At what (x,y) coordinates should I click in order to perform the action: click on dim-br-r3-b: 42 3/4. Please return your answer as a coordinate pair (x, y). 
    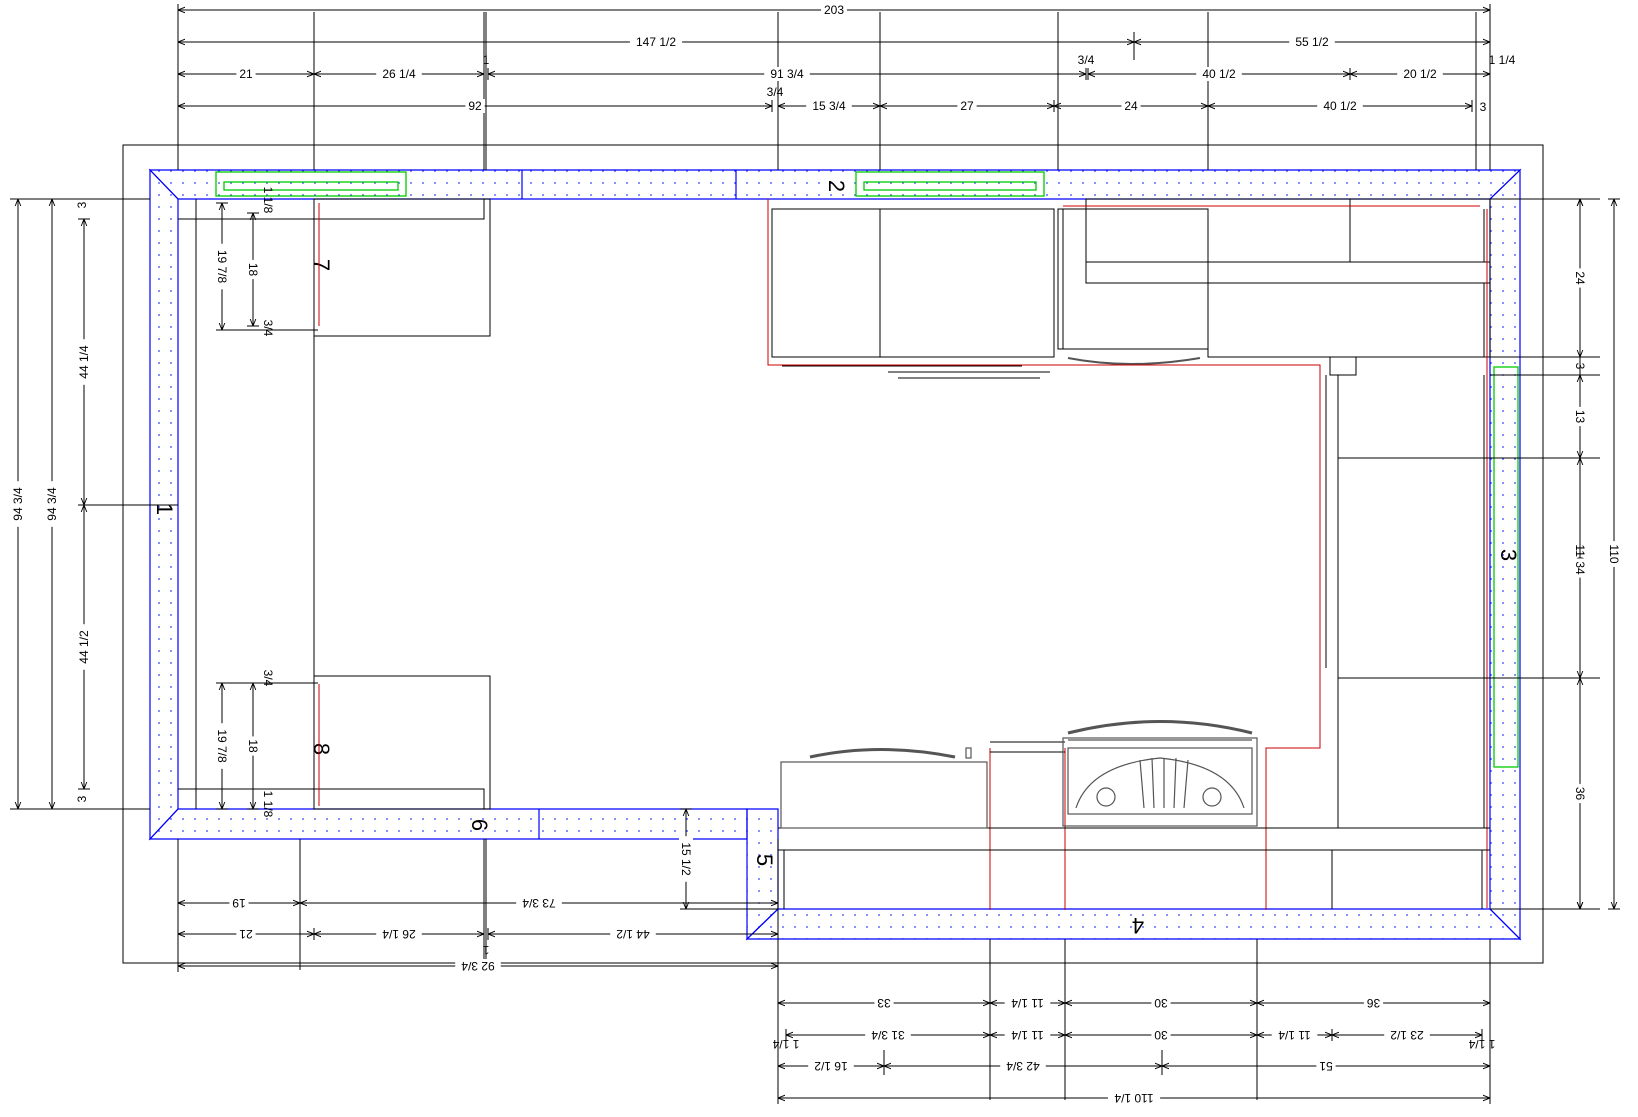
    Looking at the image, I should click on (1023, 1066).